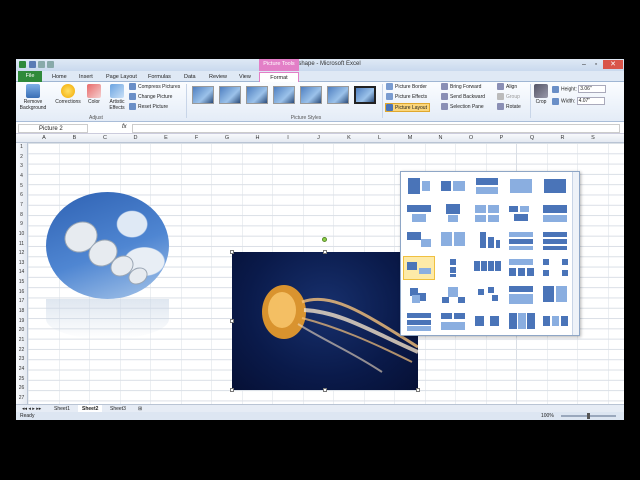  I want to click on column-header-j: J, so click(319, 138).